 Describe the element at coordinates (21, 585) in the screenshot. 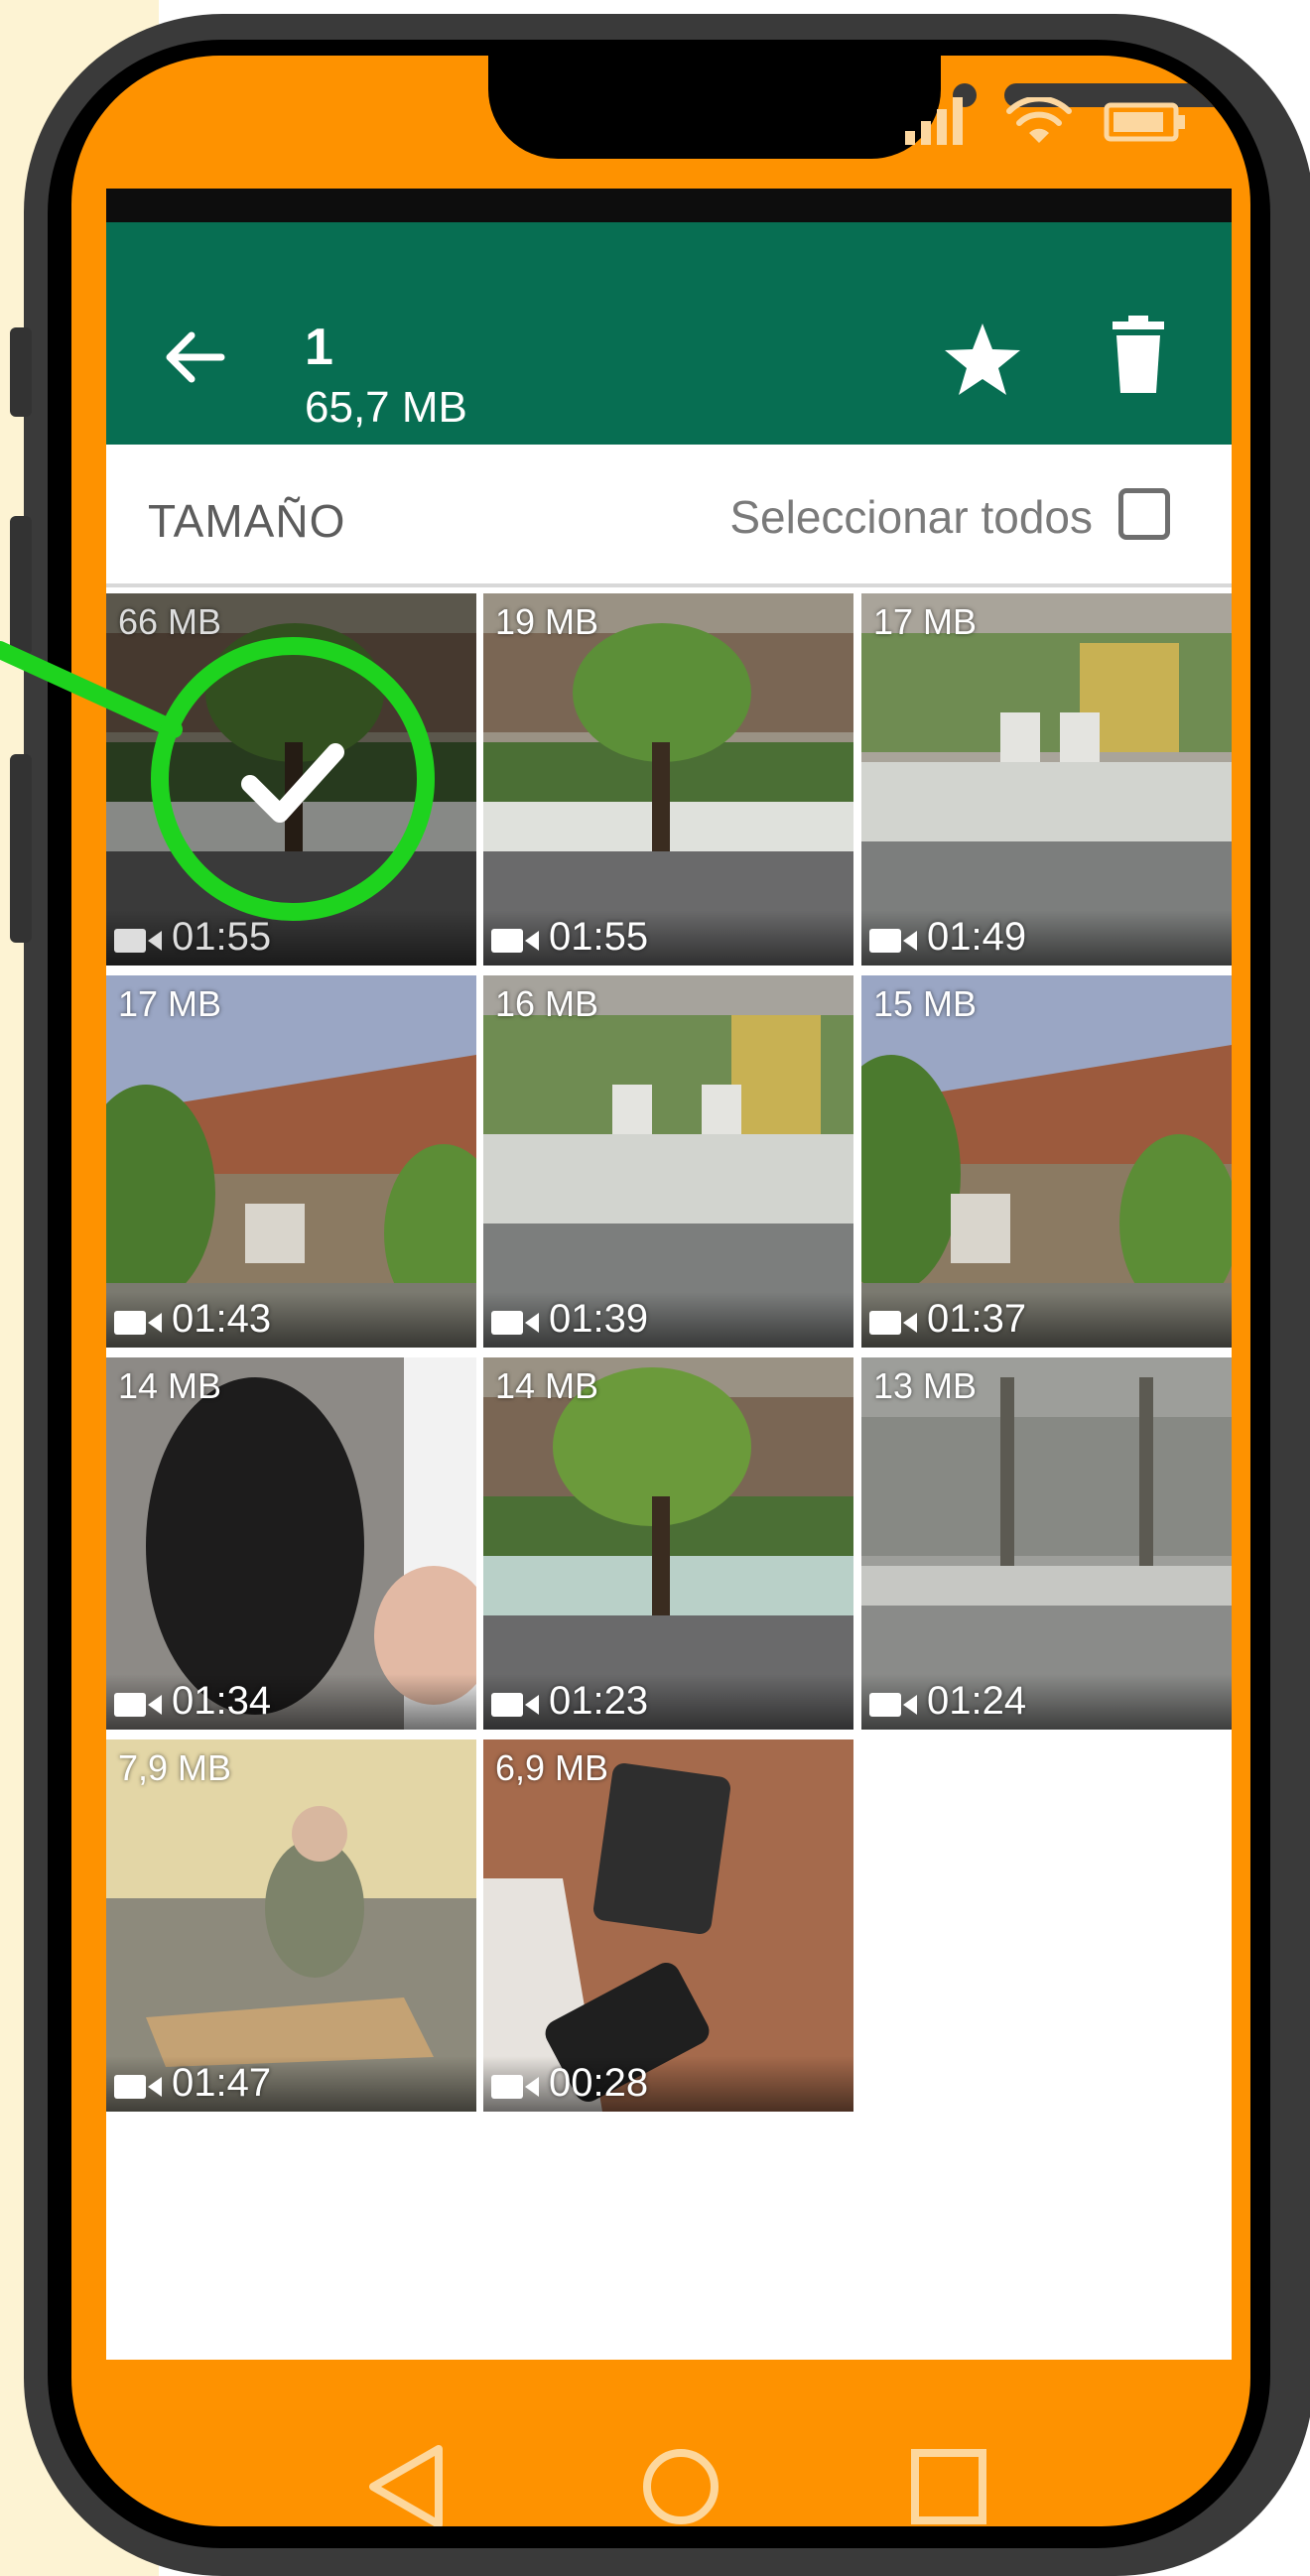

I see `volume-up-button` at that location.